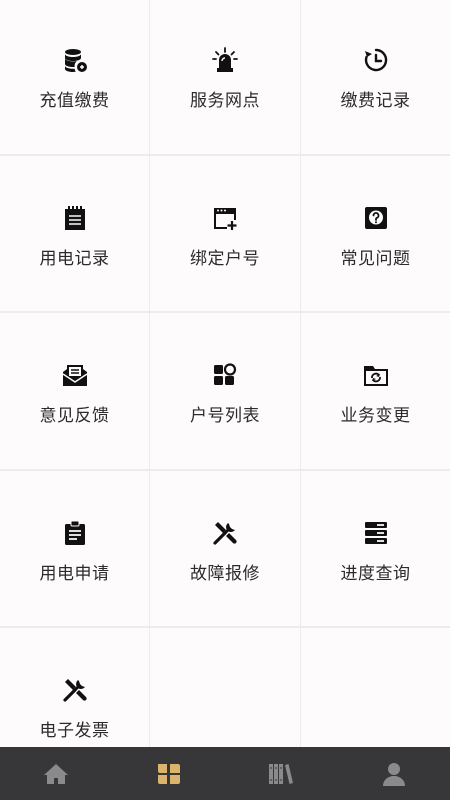  Describe the element at coordinates (375, 416) in the screenshot. I see `grid-item-label: 业务变更` at that location.